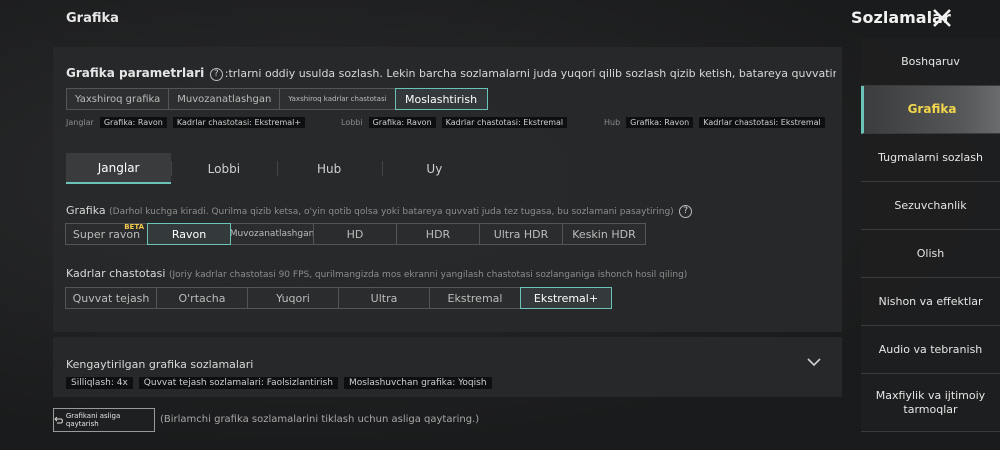  Describe the element at coordinates (434, 168) in the screenshot. I see `tab-home: Uy` at that location.